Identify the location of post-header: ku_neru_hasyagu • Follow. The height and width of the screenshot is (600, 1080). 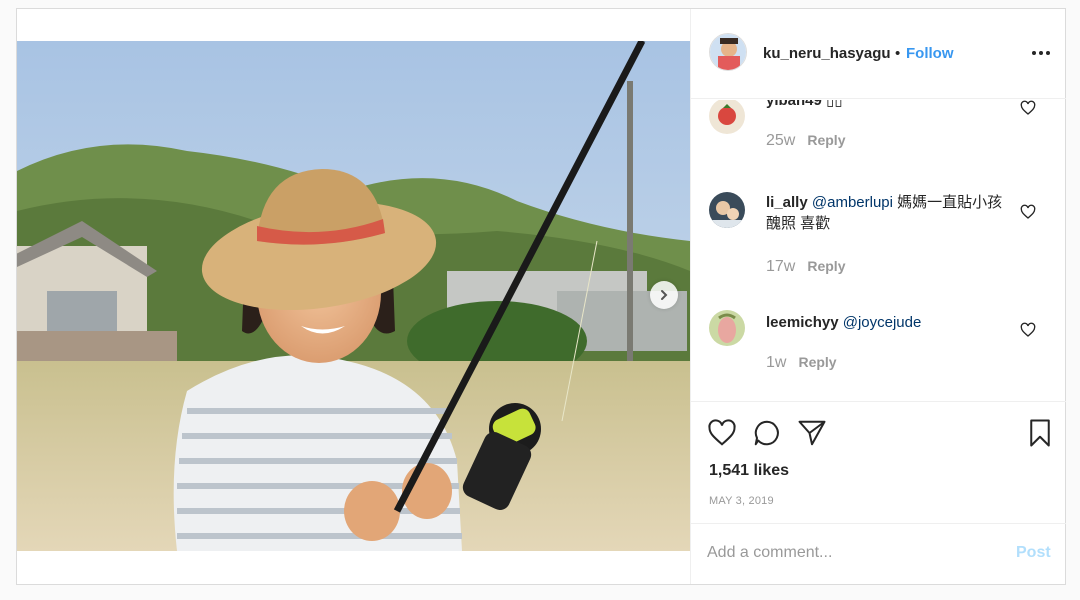
(878, 54).